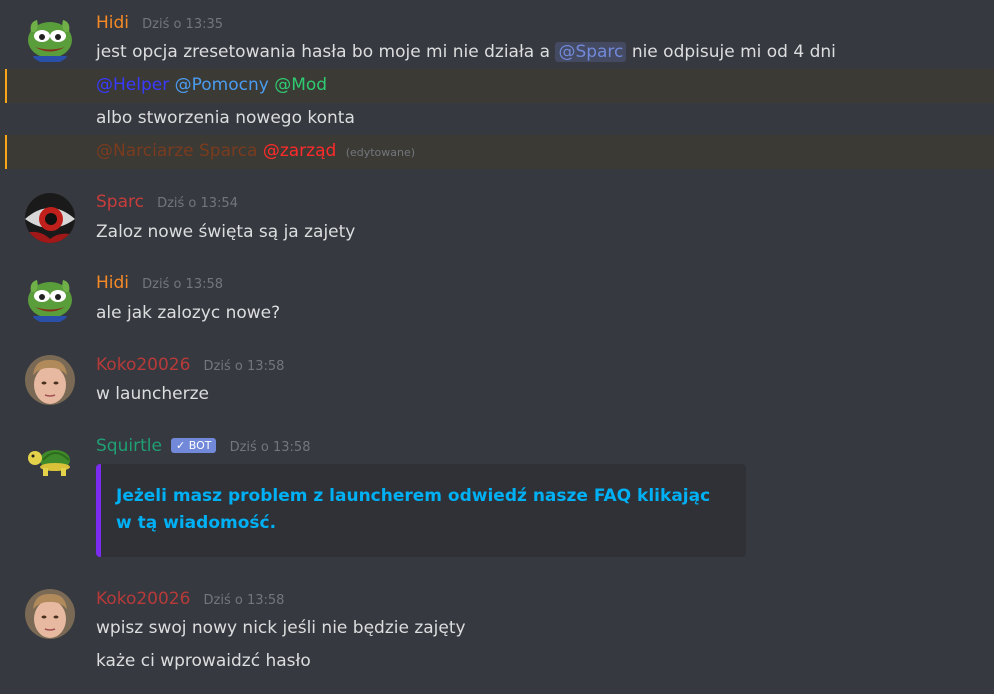  What do you see at coordinates (497, 233) in the screenshot?
I see `message-line: Zaloz nowe święta są ja zajety` at bounding box center [497, 233].